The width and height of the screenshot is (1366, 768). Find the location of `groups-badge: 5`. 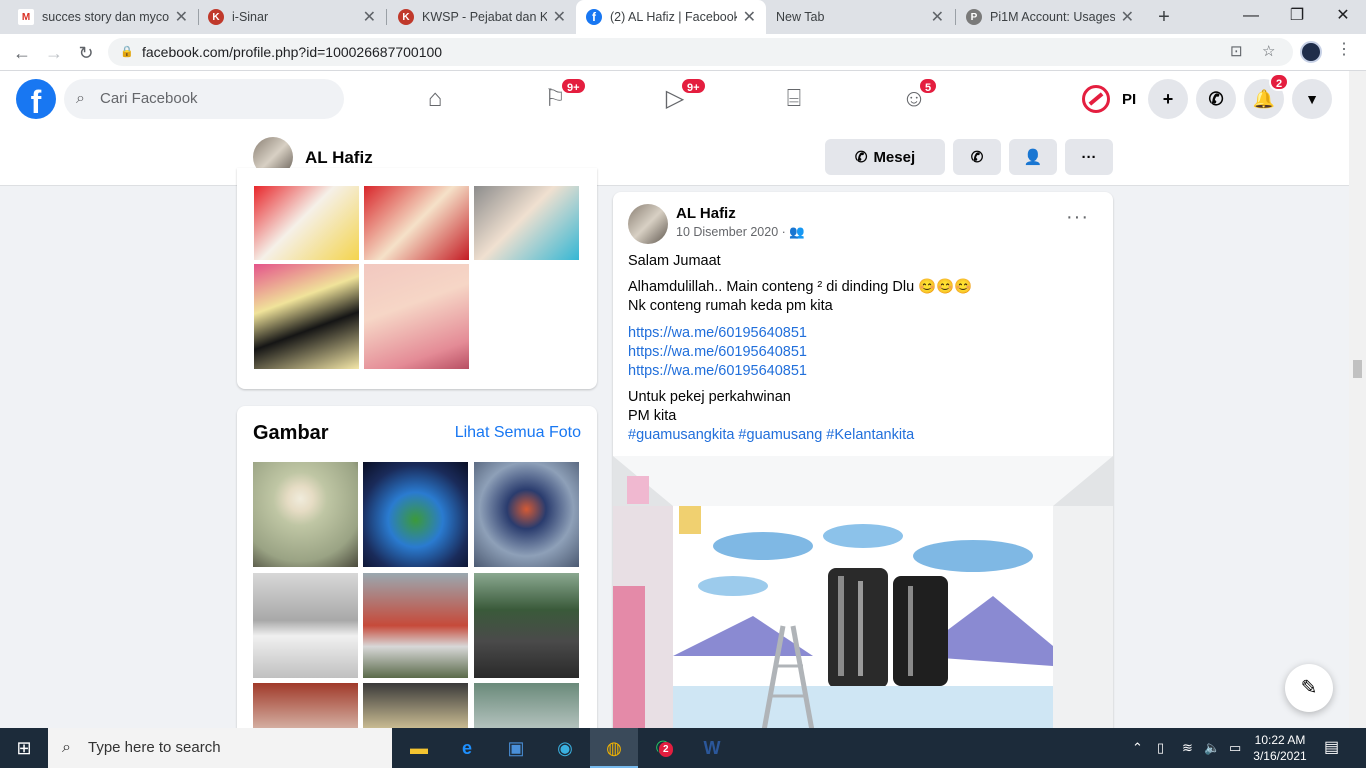

groups-badge: 5 is located at coordinates (928, 86).